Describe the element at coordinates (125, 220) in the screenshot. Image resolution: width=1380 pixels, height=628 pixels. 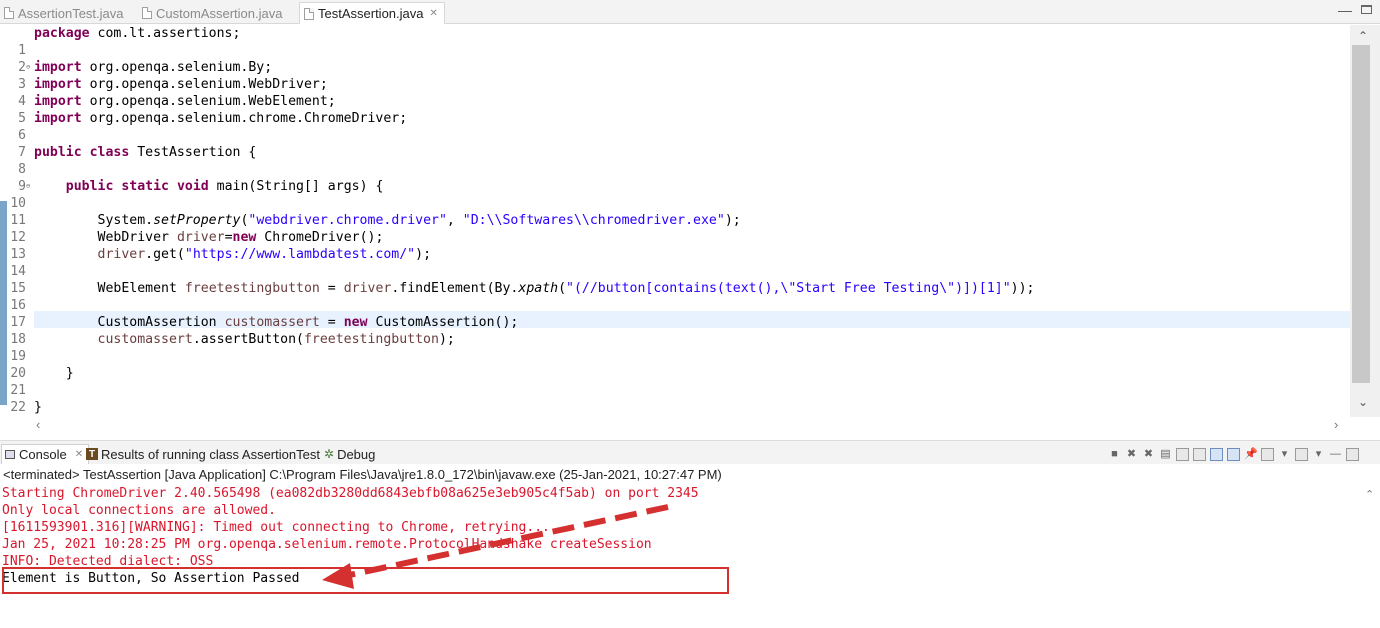
I see `code-text: System.` at that location.